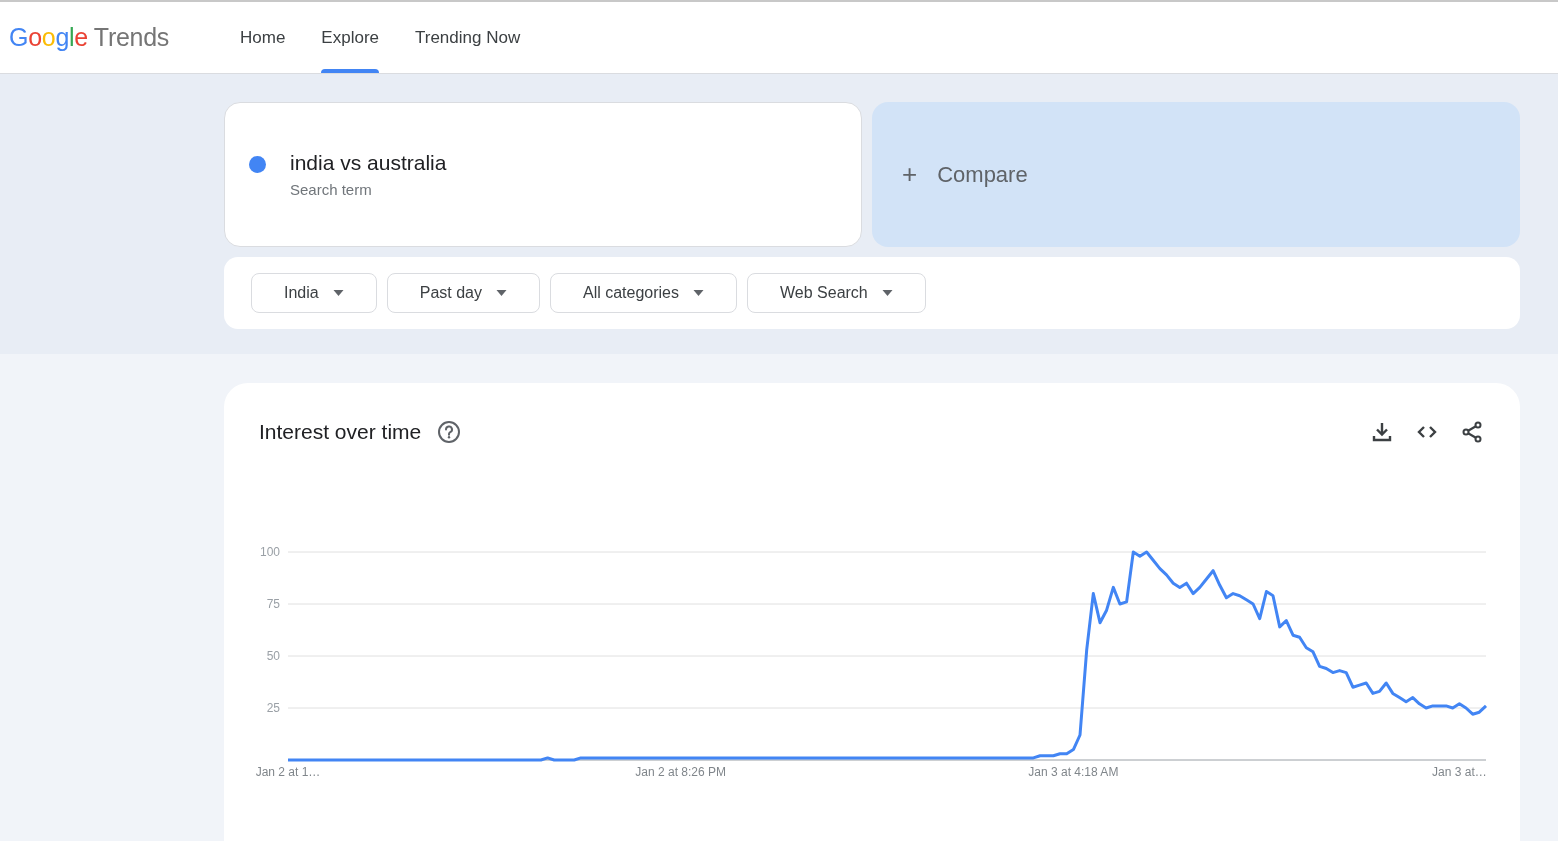  I want to click on download-icon, so click(1382, 432).